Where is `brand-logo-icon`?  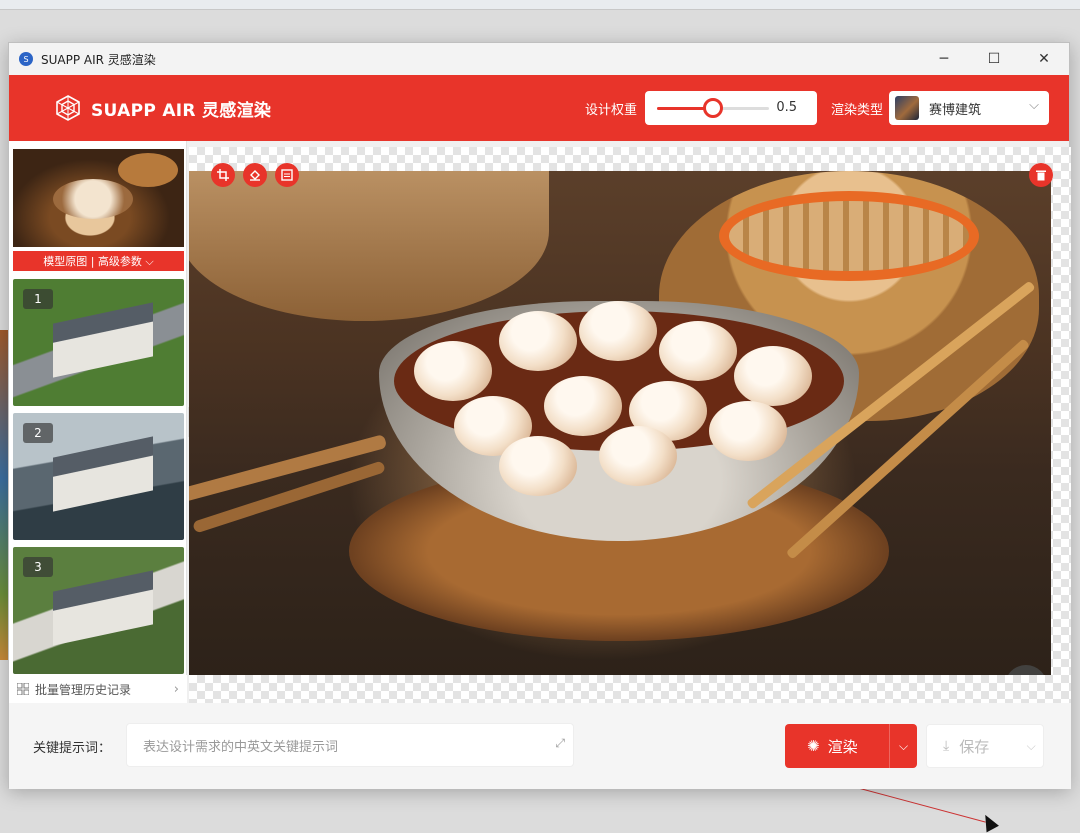 brand-logo-icon is located at coordinates (68, 108).